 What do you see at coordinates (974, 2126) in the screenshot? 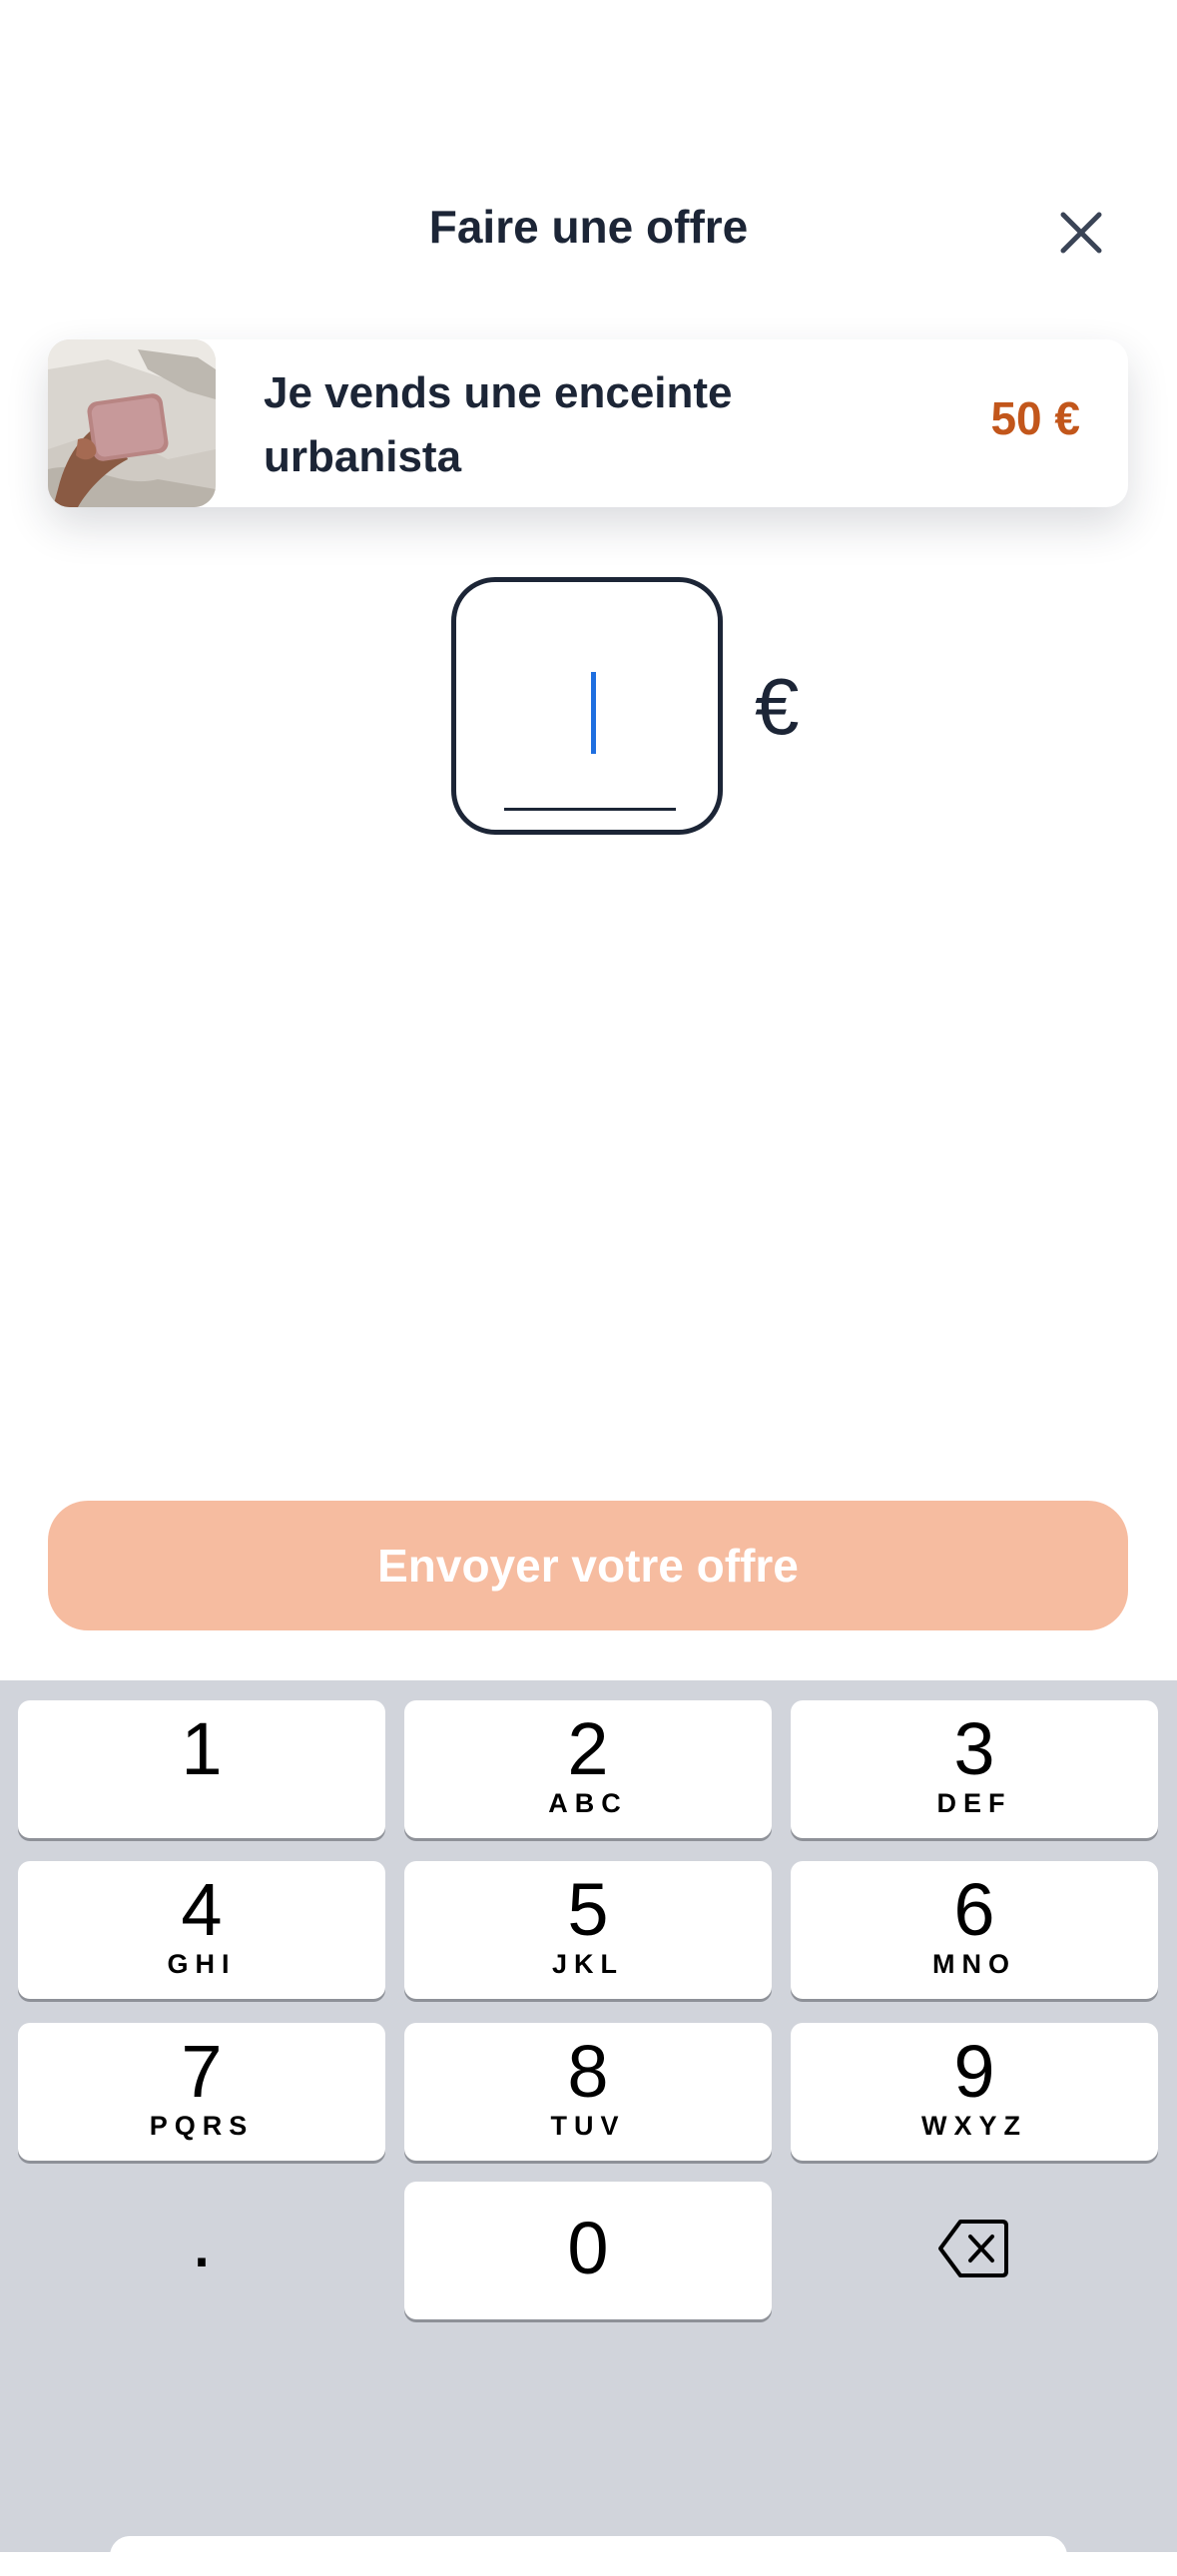
I see `key-letters: WXYZ` at bounding box center [974, 2126].